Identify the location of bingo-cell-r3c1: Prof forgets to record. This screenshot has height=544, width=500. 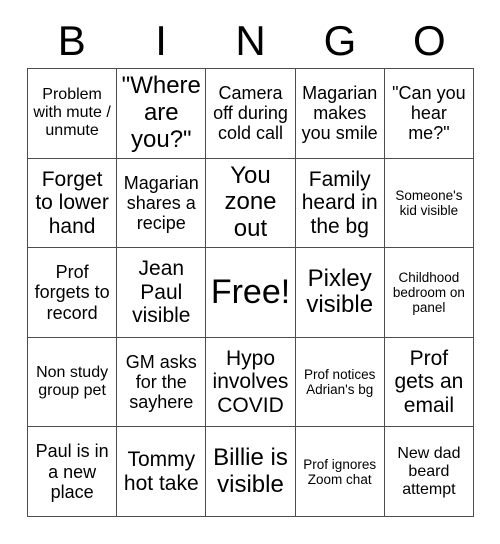
(73, 293).